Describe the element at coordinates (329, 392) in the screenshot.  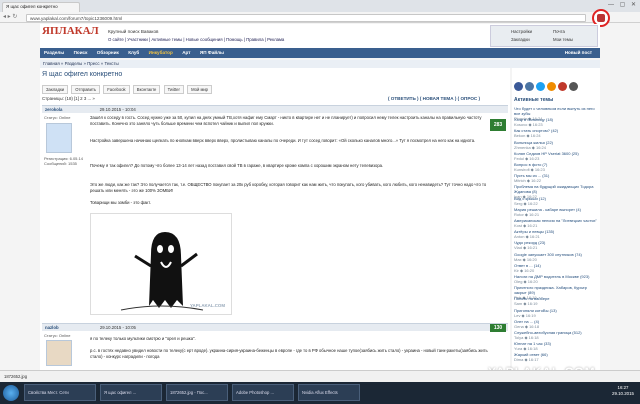
I see `taskbar-item: Nvidia Aflux Effects` at that location.